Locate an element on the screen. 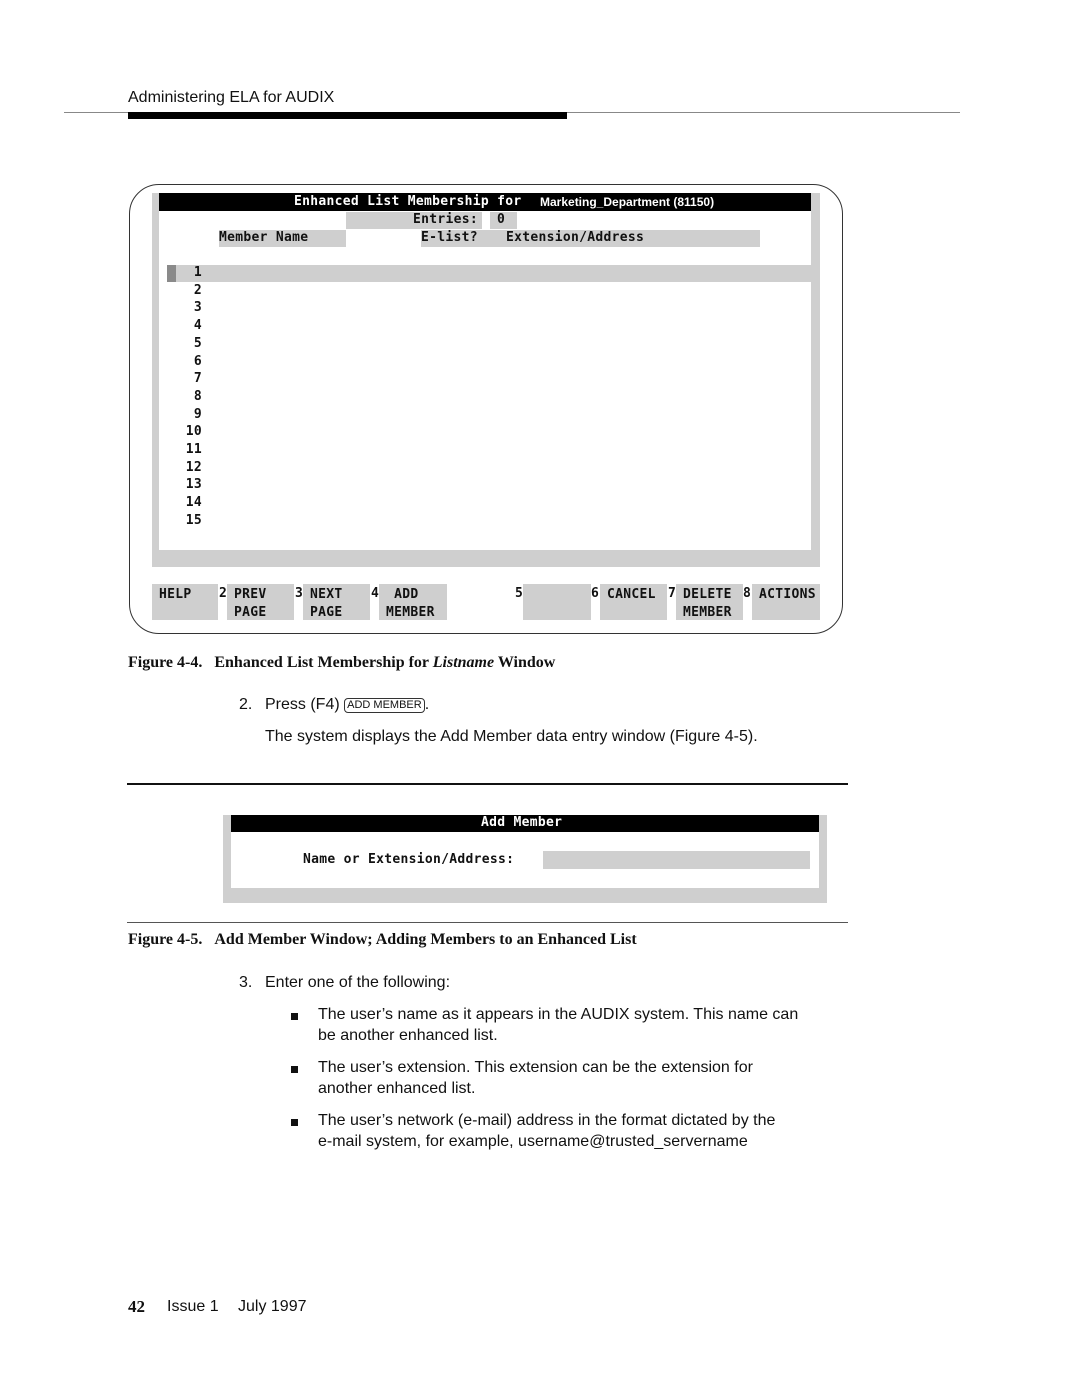  function-key-number: 7 is located at coordinates (672, 593).